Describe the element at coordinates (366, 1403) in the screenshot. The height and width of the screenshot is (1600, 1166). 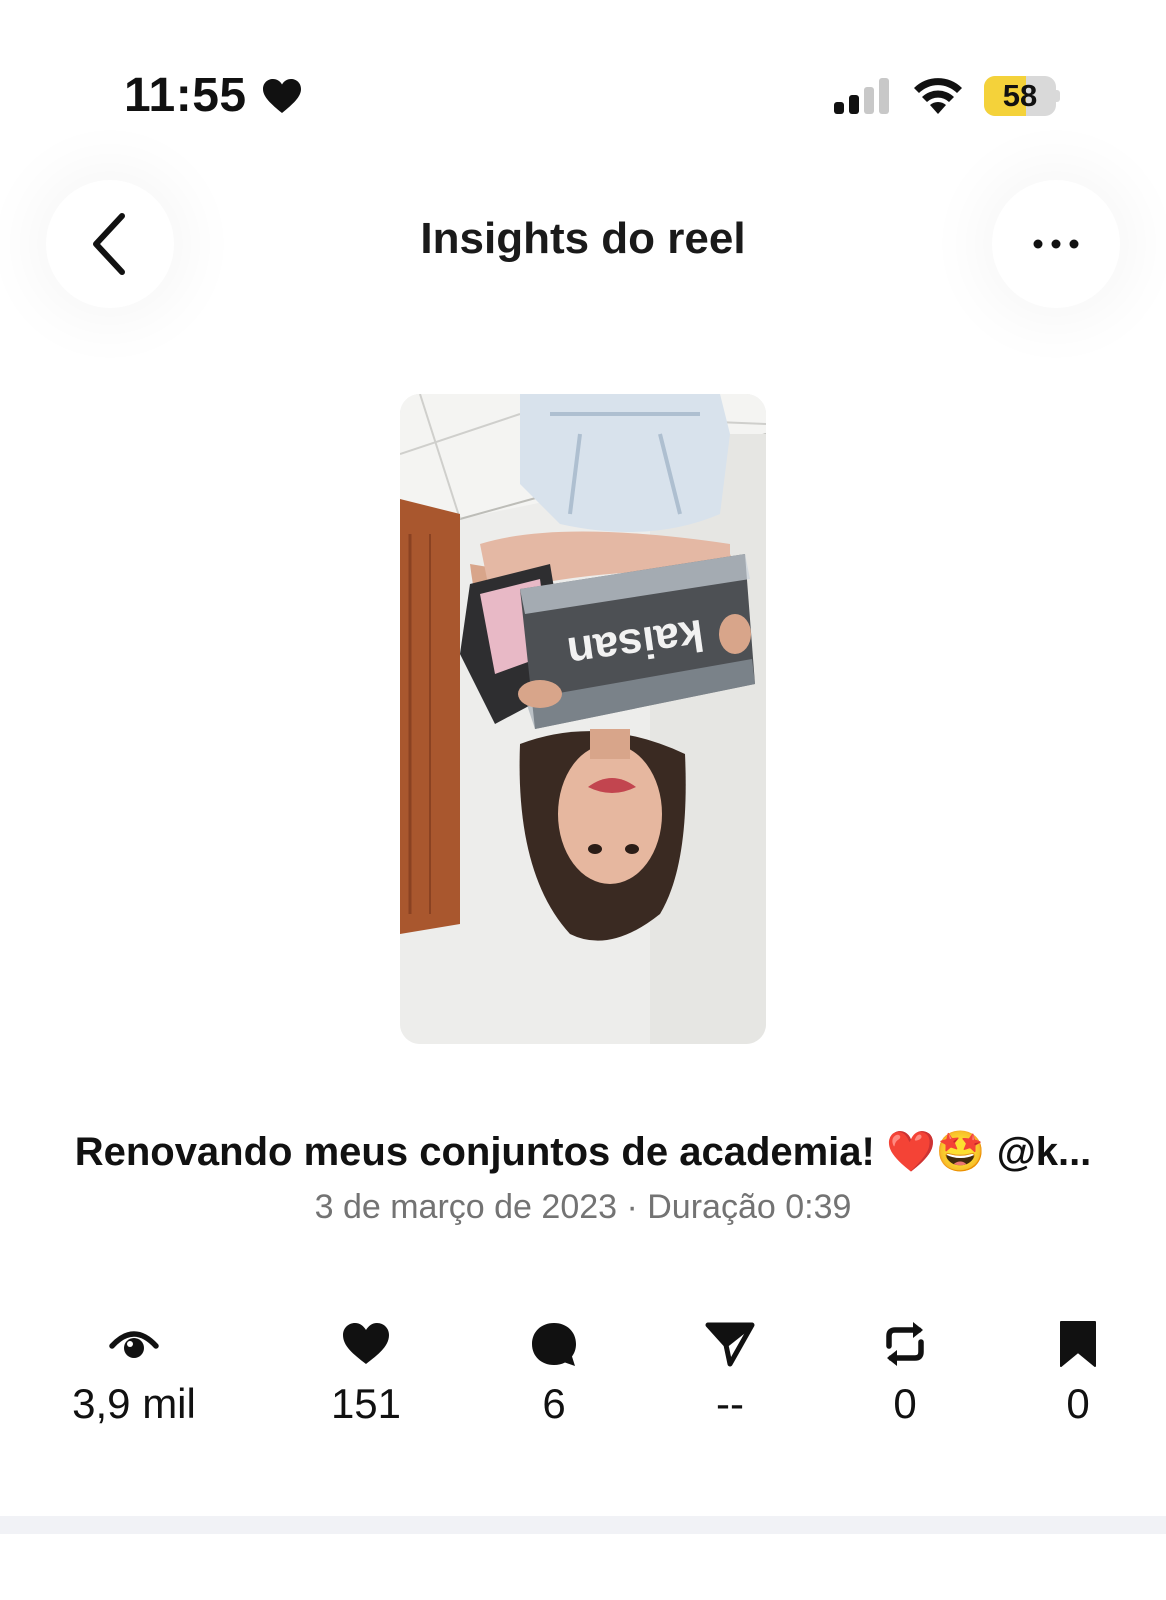
I see `metric-likes-value: 151` at that location.